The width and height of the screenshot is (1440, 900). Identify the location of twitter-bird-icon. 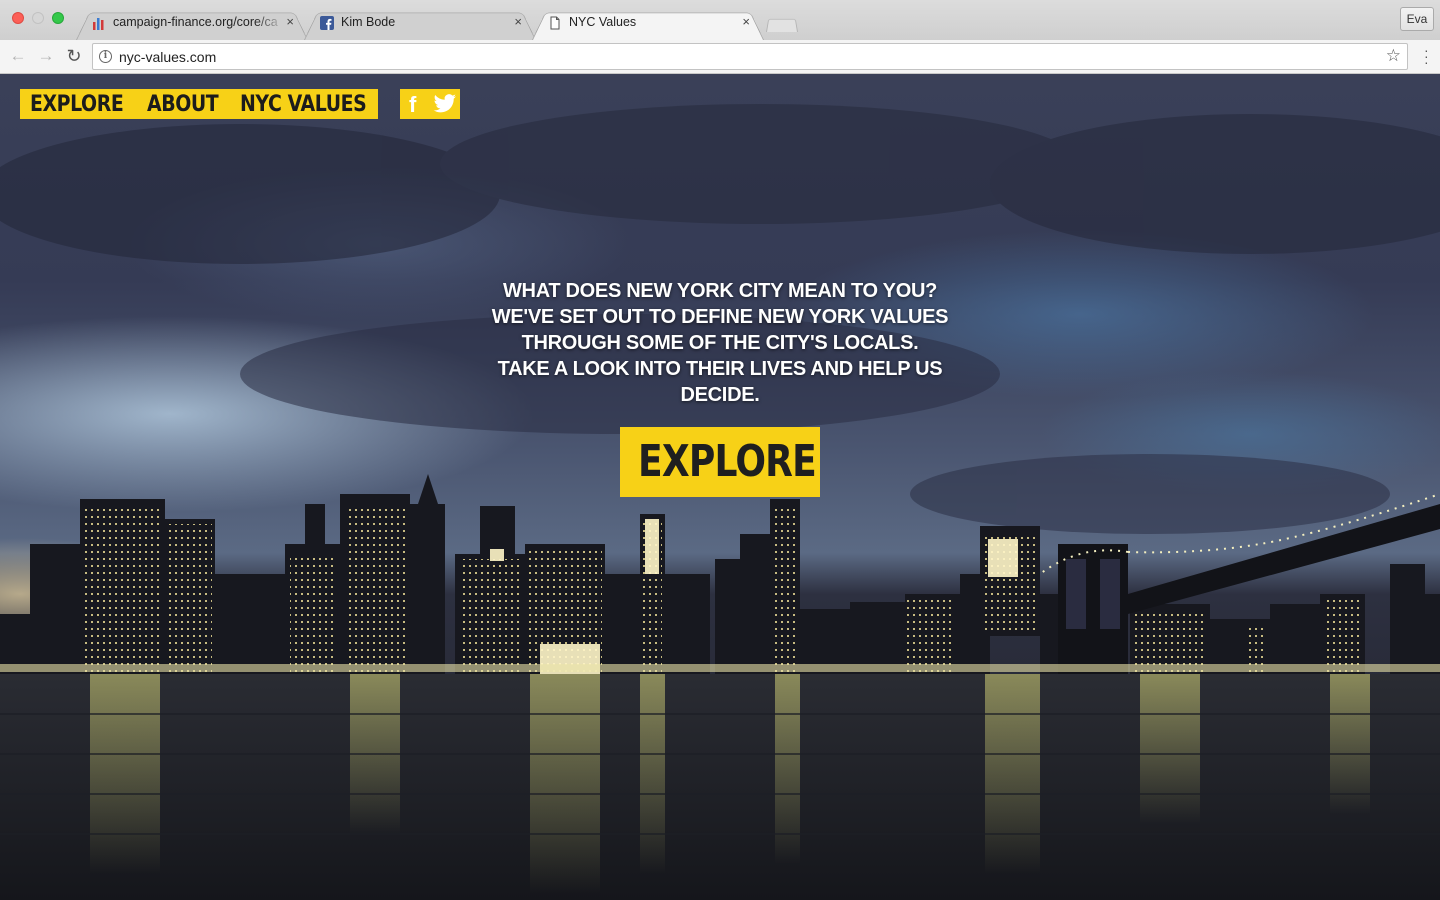
(445, 104).